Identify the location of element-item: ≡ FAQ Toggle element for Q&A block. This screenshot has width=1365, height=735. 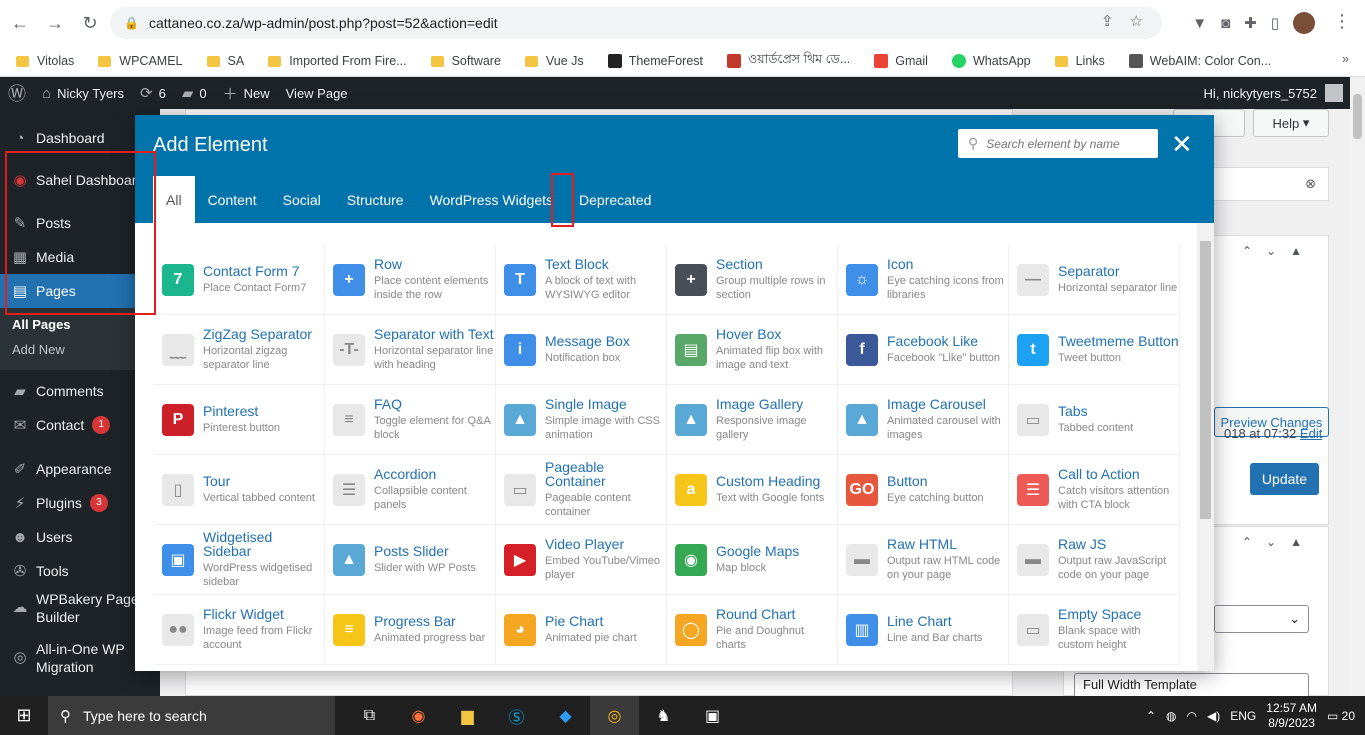
(410, 420).